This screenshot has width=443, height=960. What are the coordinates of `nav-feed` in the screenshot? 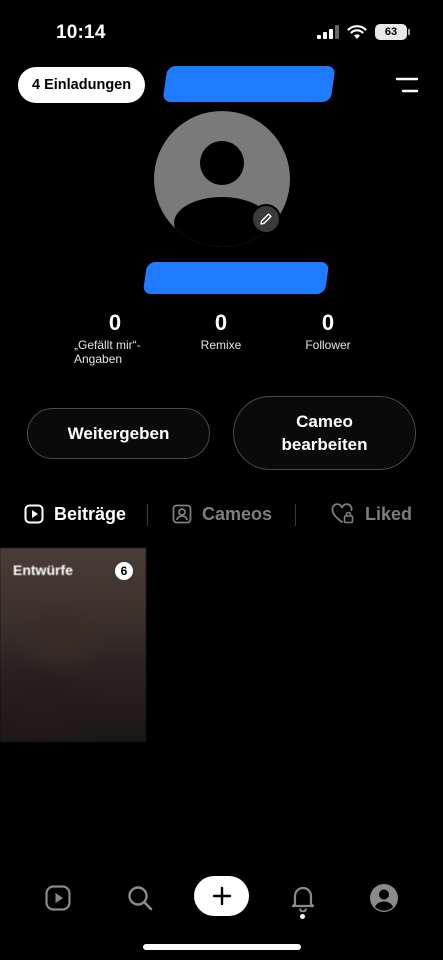 It's located at (58, 898).